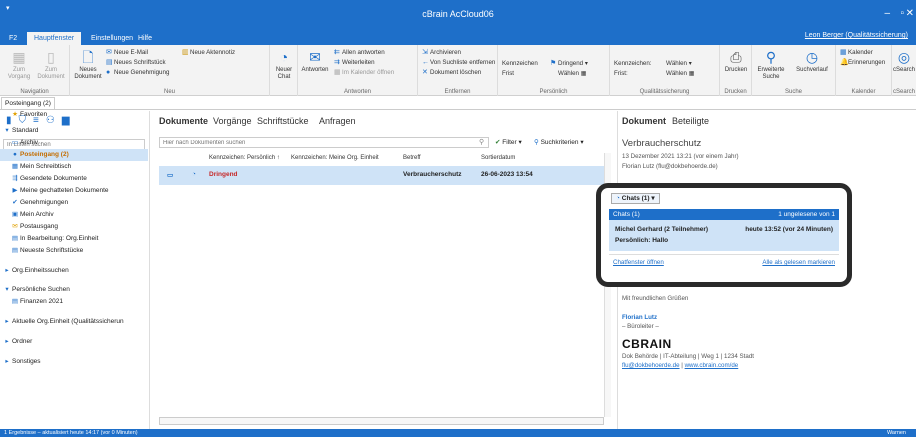  Describe the element at coordinates (74, 322) in the screenshot. I see `sidebar-item-current-org-unit: ▸ Aktuelle Org.Einheit (Qualitätssicherun` at that location.